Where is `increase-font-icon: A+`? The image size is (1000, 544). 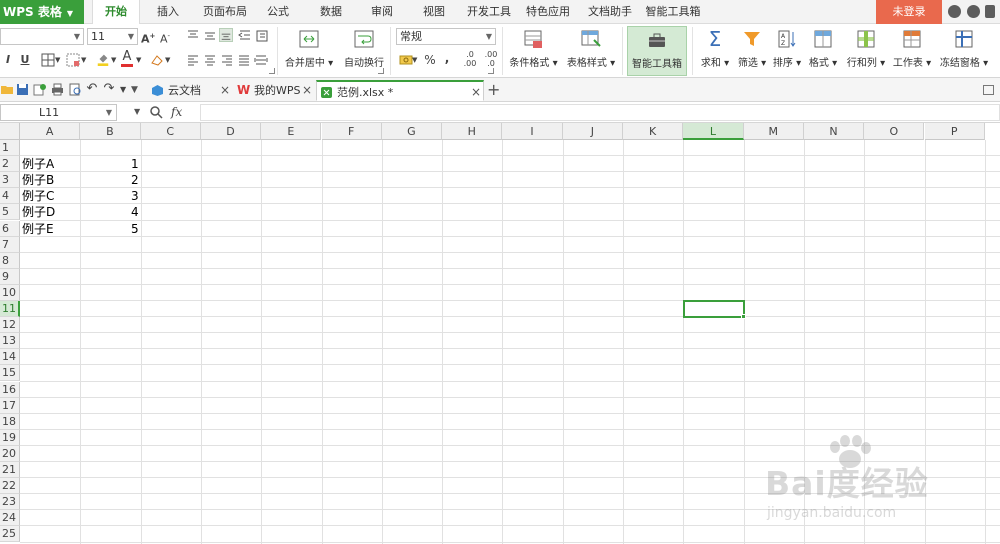 increase-font-icon: A+ is located at coordinates (148, 38).